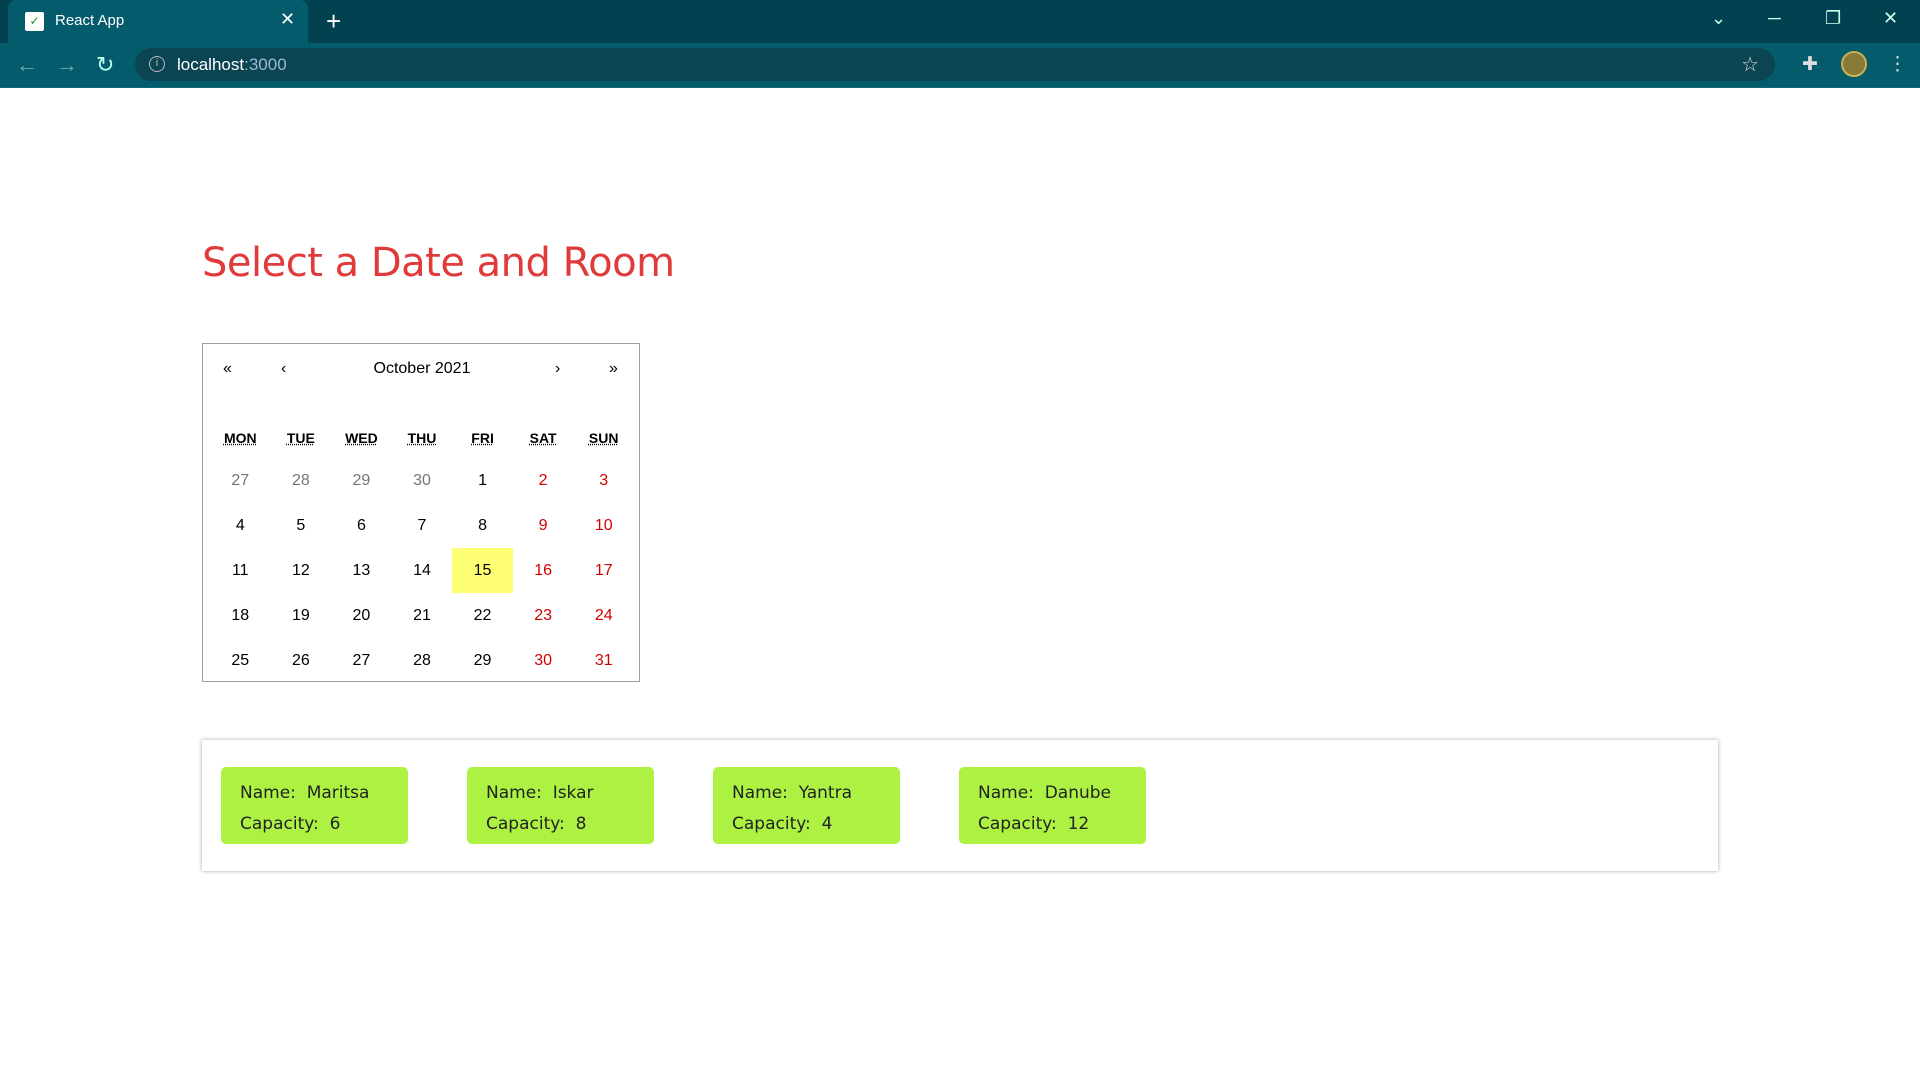 This screenshot has height=1080, width=1920. Describe the element at coordinates (90, 20) in the screenshot. I see `tab-title: React App` at that location.